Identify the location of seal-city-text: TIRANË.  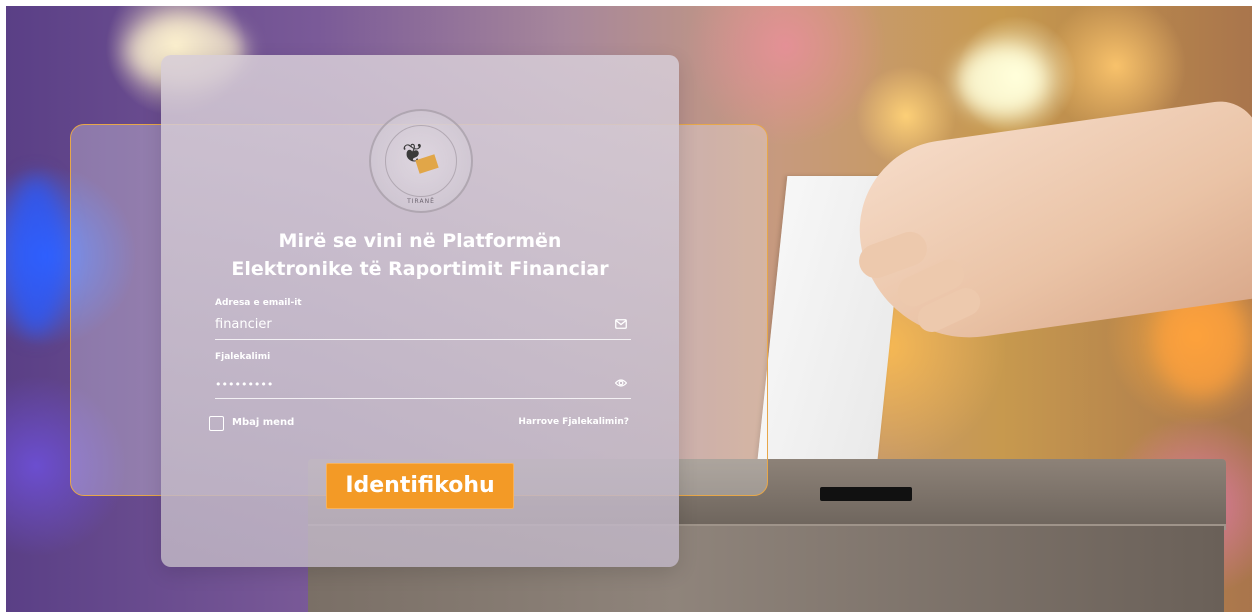
(421, 201).